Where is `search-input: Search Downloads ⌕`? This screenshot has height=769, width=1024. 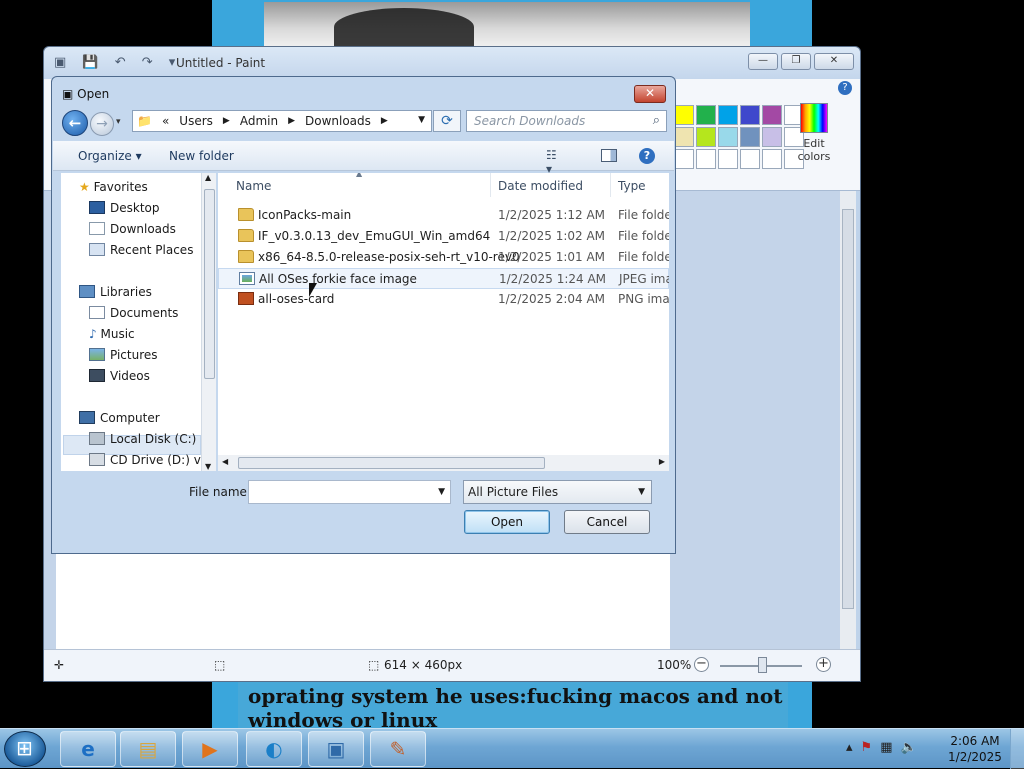
search-input: Search Downloads ⌕ is located at coordinates (566, 121).